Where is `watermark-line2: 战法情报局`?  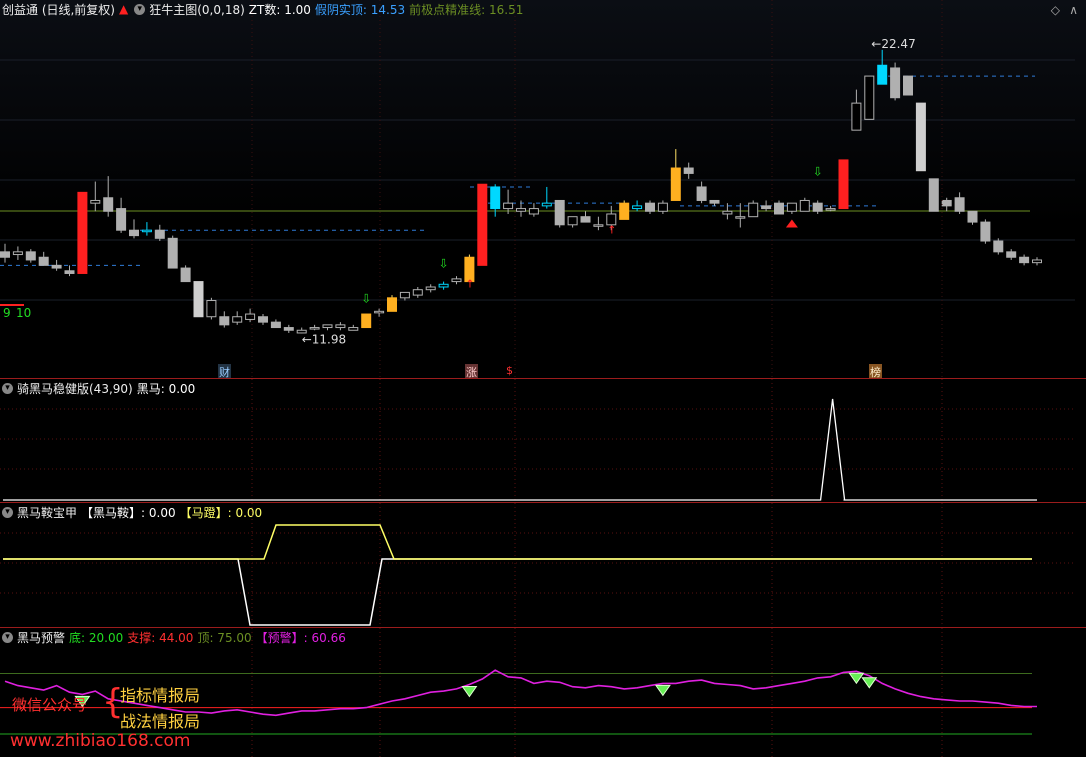 watermark-line2: 战法情报局 is located at coordinates (160, 721).